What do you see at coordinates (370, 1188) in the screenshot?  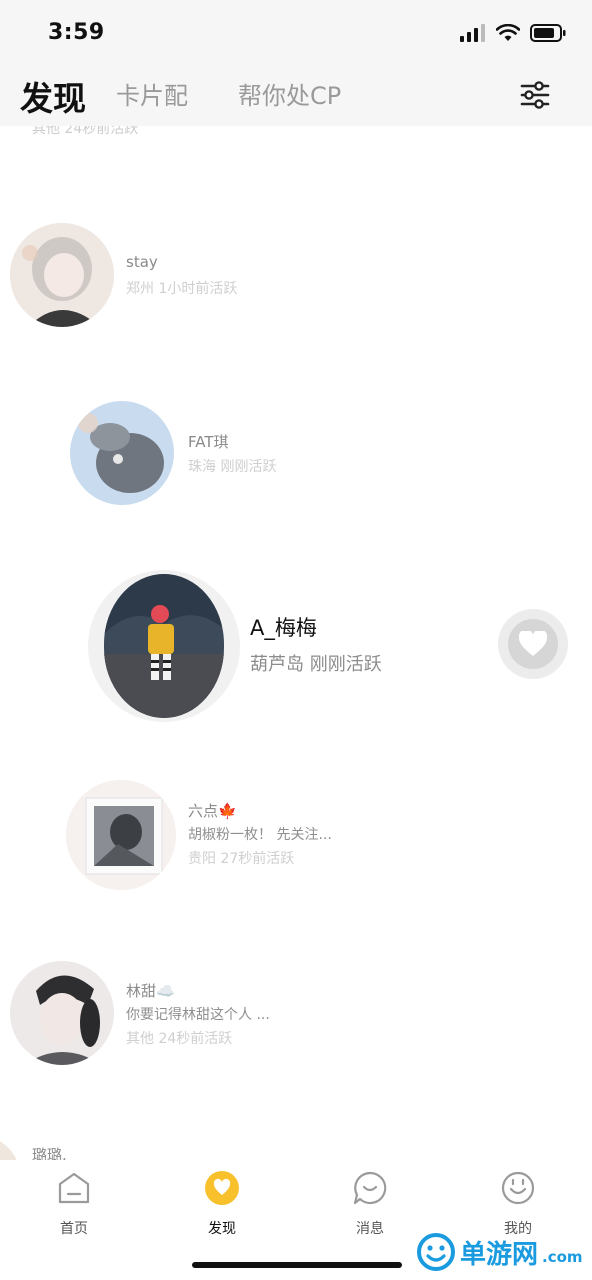 I see `message-bubble-icon` at bounding box center [370, 1188].